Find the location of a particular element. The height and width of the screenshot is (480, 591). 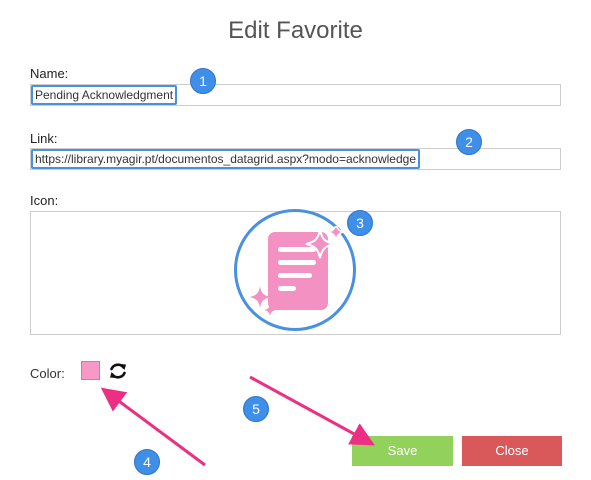

color-swatch is located at coordinates (90, 370).